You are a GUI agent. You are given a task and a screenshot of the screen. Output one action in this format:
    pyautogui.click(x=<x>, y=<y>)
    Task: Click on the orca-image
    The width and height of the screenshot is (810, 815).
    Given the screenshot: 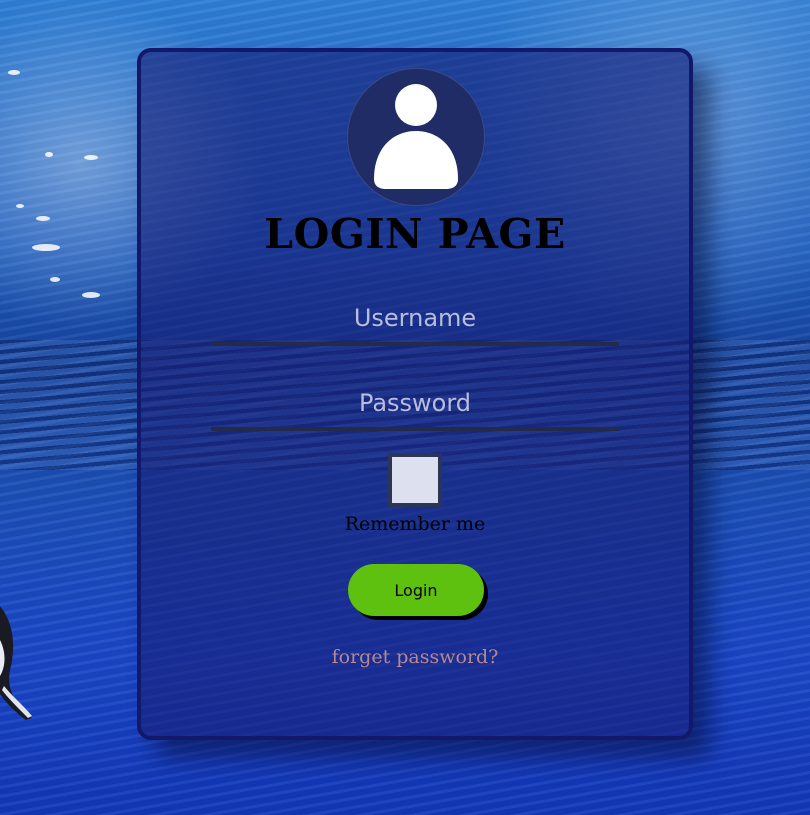 What is the action you would take?
    pyautogui.click(x=16, y=663)
    